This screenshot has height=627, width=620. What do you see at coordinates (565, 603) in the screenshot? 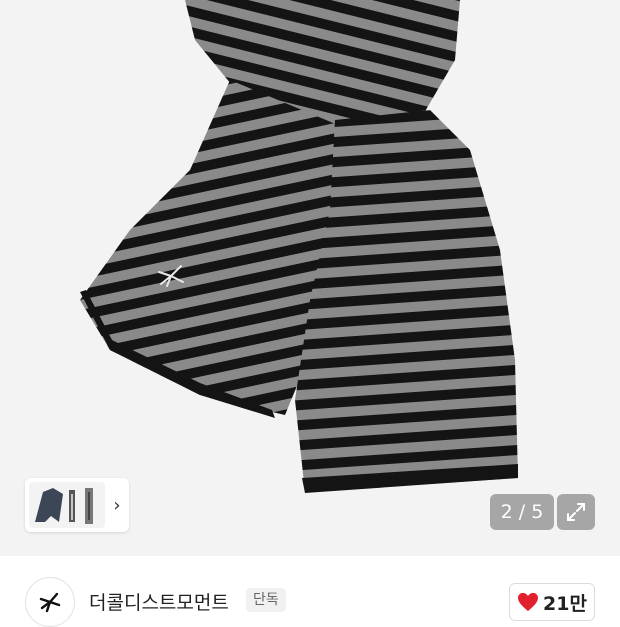
I see `like-count: 21만` at bounding box center [565, 603].